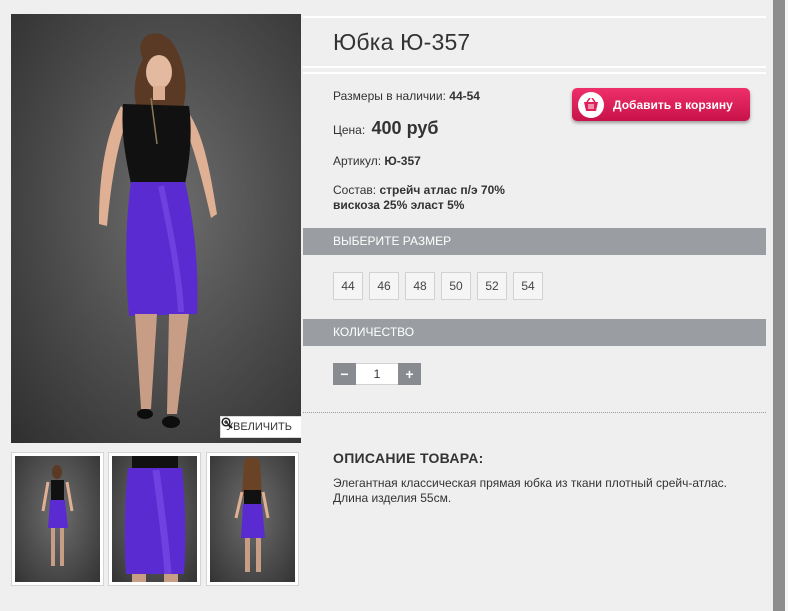 Image resolution: width=788 pixels, height=611 pixels. Describe the element at coordinates (591, 104) in the screenshot. I see `basket-icon` at that location.